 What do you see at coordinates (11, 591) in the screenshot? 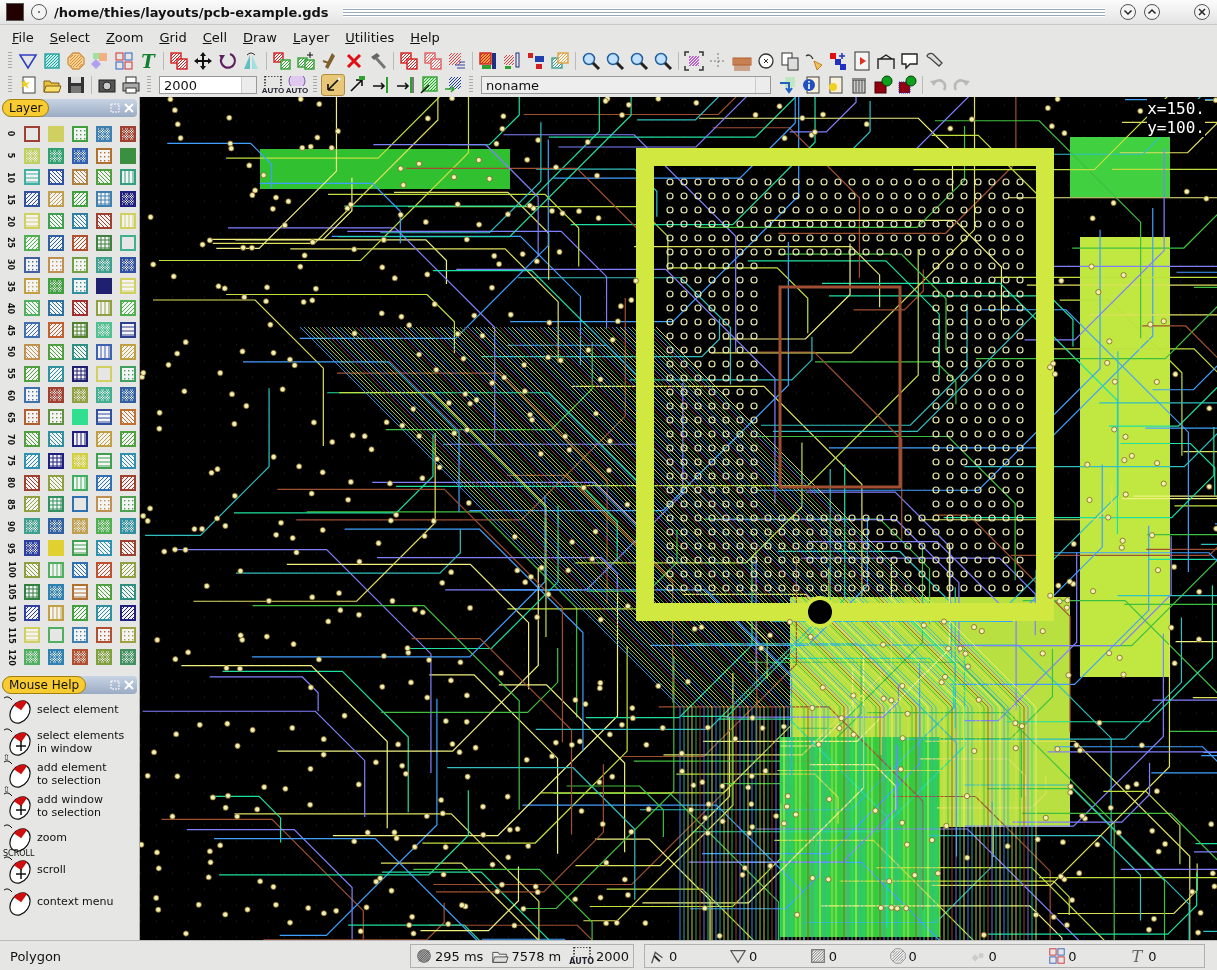
I see `layer-number: 105` at bounding box center [11, 591].